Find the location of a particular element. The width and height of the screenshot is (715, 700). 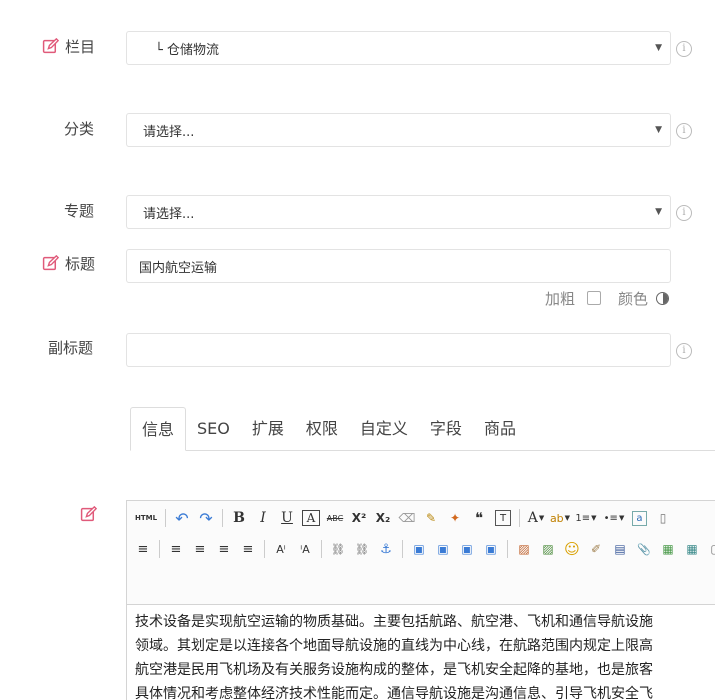

editor-content-line: 航空港是民用飞机场及有关服务设施构成的整体，是飞机安全起降的基地，也是旅客 is located at coordinates (394, 670).